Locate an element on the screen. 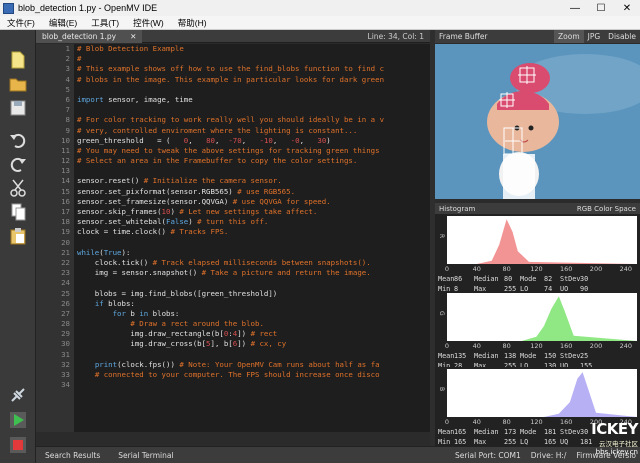  line-number: 5 is located at coordinates (67, 89).